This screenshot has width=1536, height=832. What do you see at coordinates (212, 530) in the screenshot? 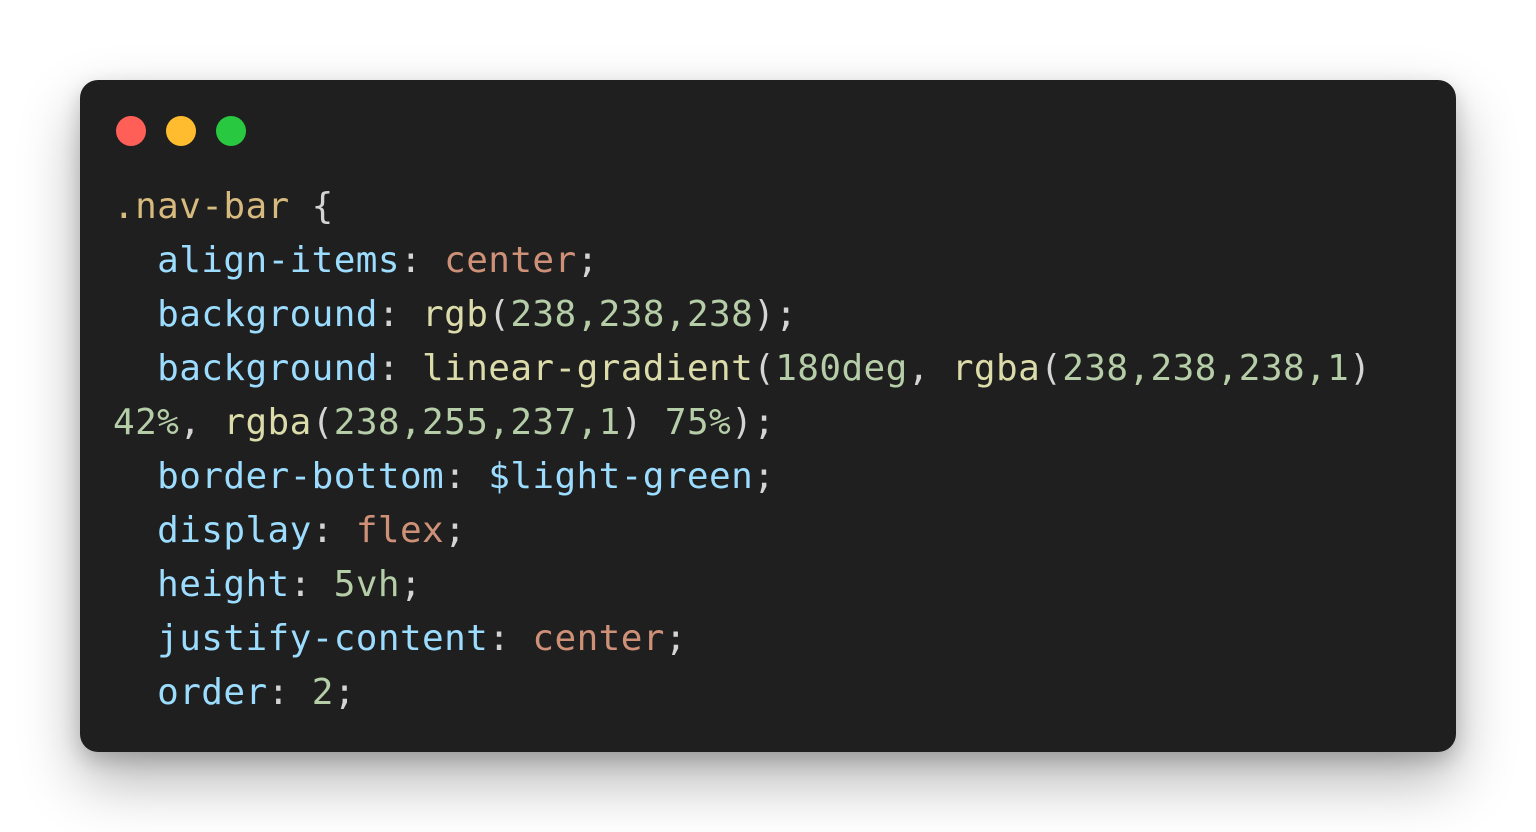
I see `code-token: display` at bounding box center [212, 530].